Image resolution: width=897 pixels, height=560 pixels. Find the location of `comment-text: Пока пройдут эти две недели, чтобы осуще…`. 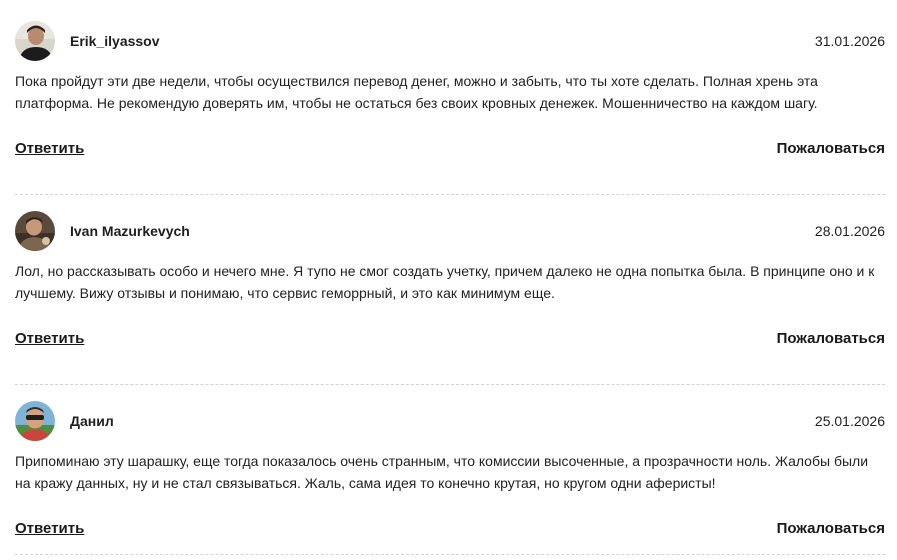

comment-text: Пока пройдут эти две недели, чтобы осуще… is located at coordinates (416, 92).